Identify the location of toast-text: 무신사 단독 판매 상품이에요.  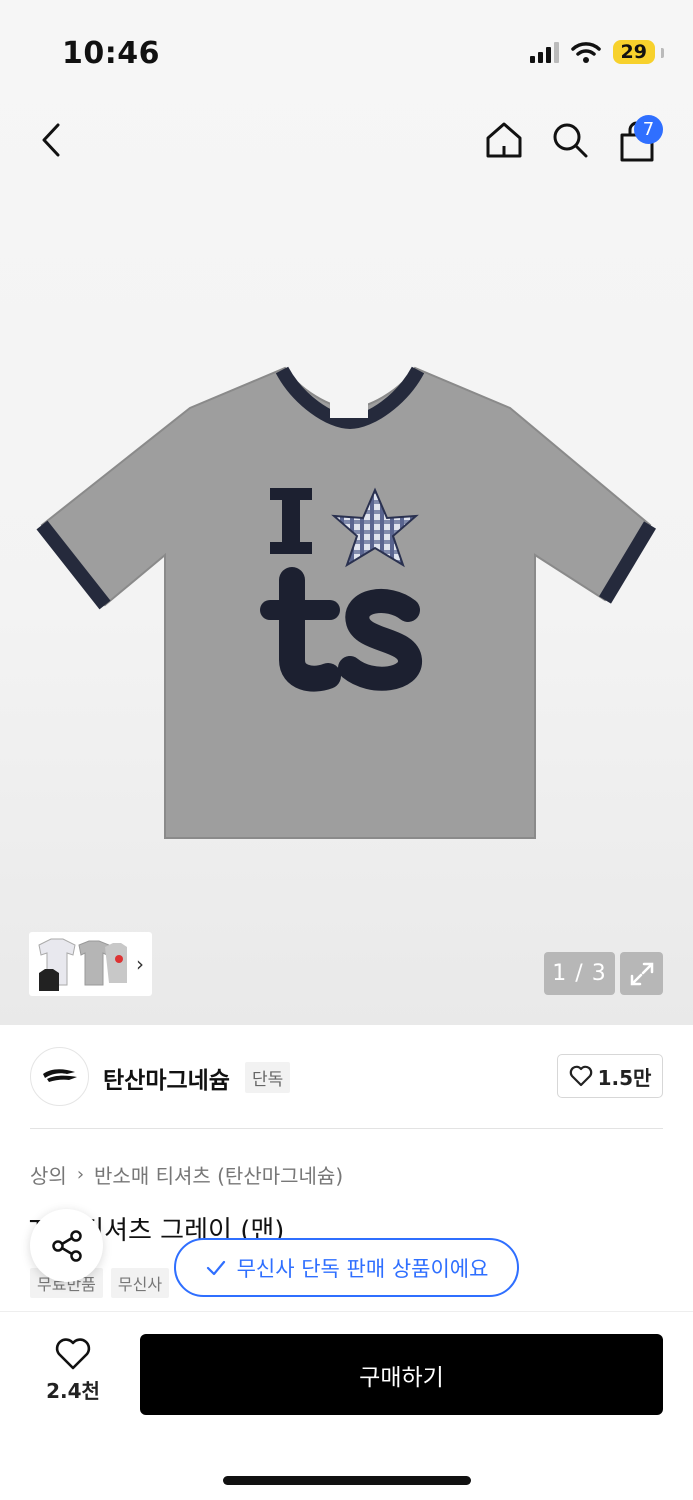
(362, 1268).